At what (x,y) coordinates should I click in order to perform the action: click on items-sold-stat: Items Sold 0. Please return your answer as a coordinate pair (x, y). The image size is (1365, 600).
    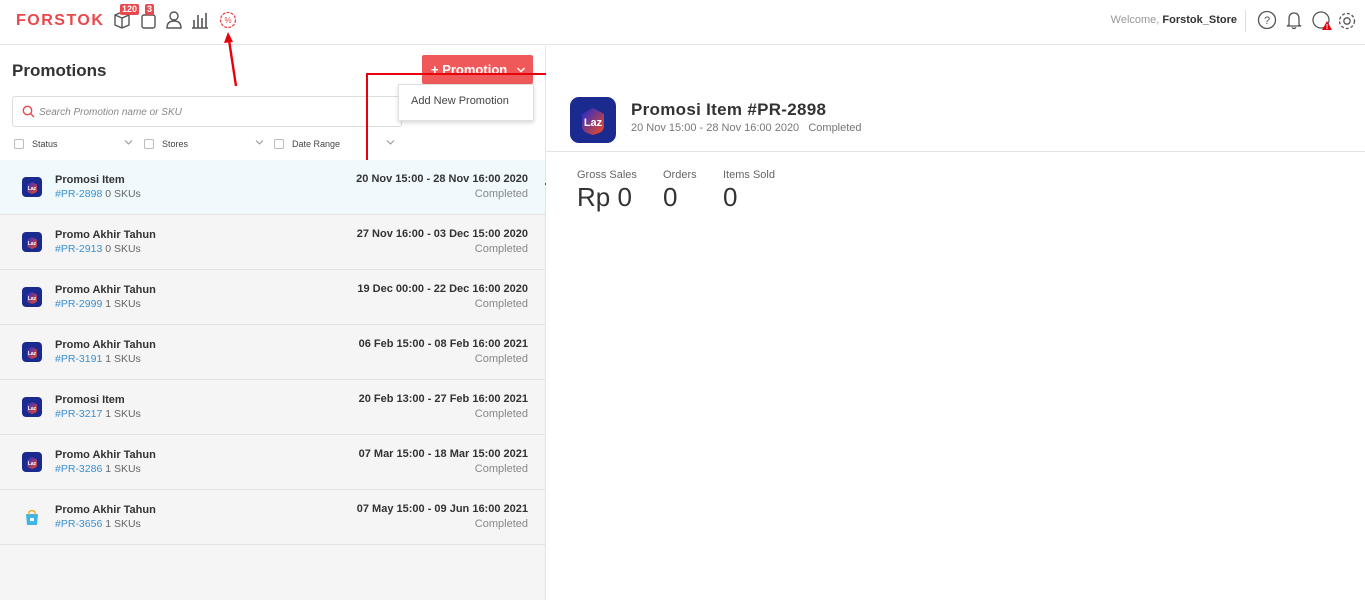
    Looking at the image, I should click on (749, 191).